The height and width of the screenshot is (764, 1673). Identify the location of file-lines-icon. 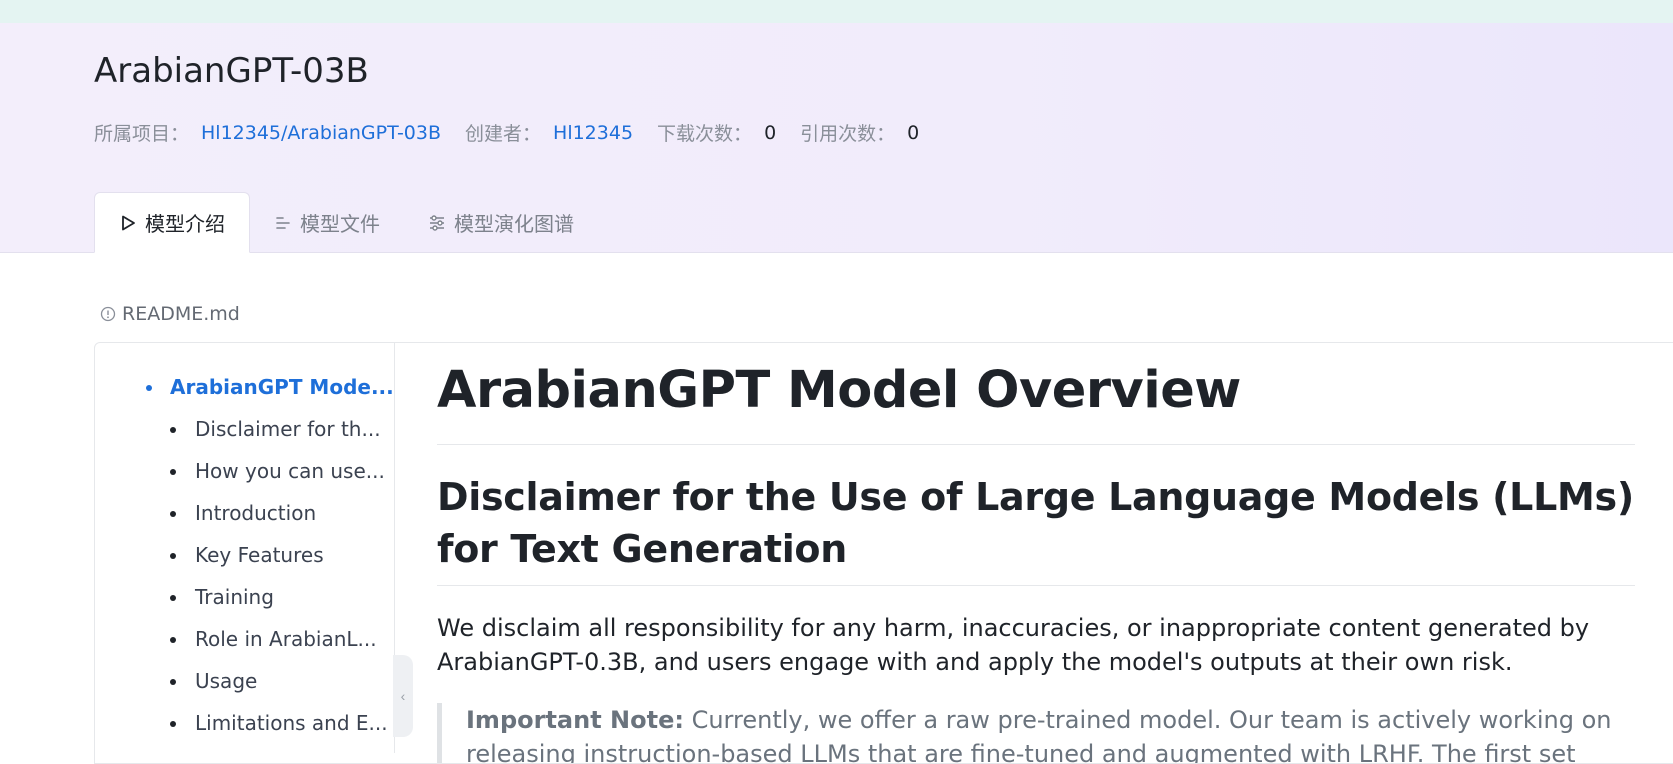
(283, 223).